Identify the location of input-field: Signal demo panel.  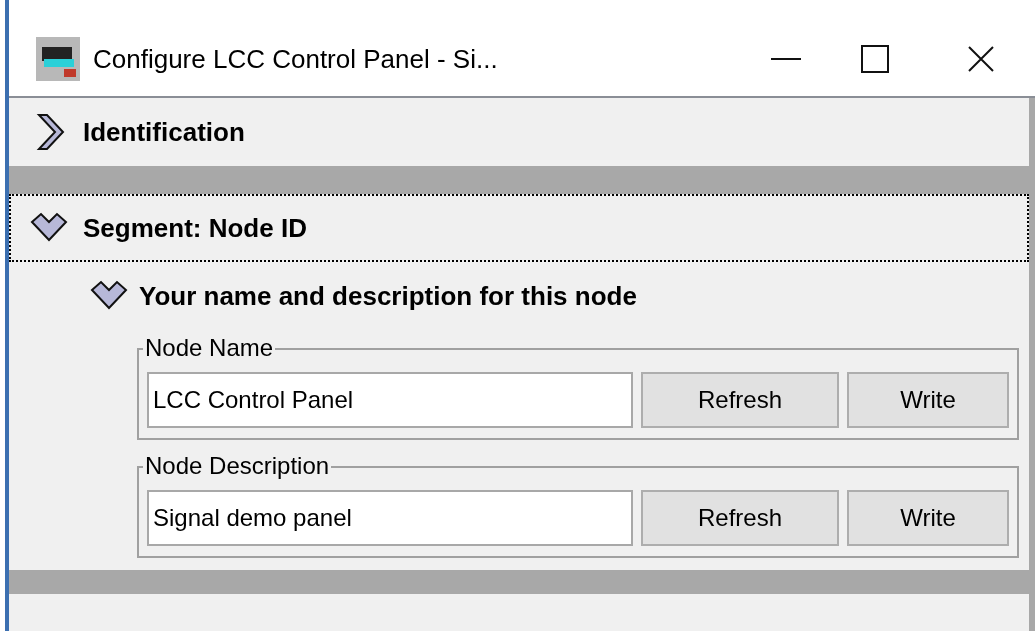
(390, 518).